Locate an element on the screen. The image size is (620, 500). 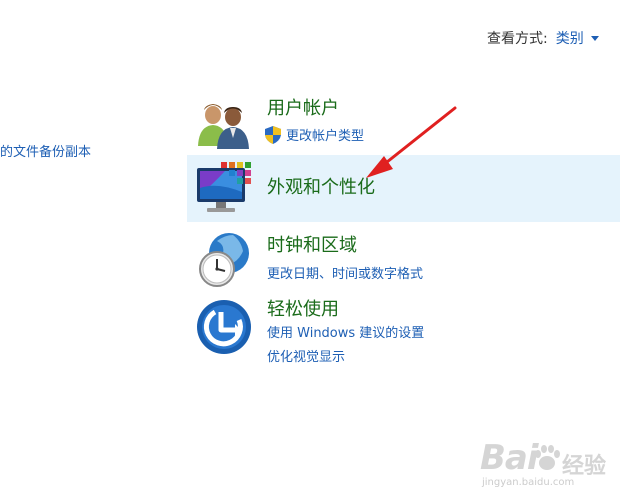
view-by-control: 查看方式: 类别 is located at coordinates (543, 38).